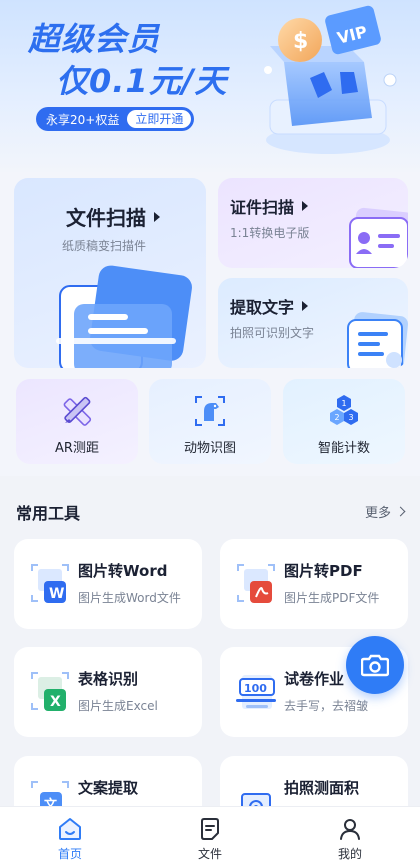 The image size is (420, 868). I want to click on id-scan-title: 证件扫描, so click(269, 206).